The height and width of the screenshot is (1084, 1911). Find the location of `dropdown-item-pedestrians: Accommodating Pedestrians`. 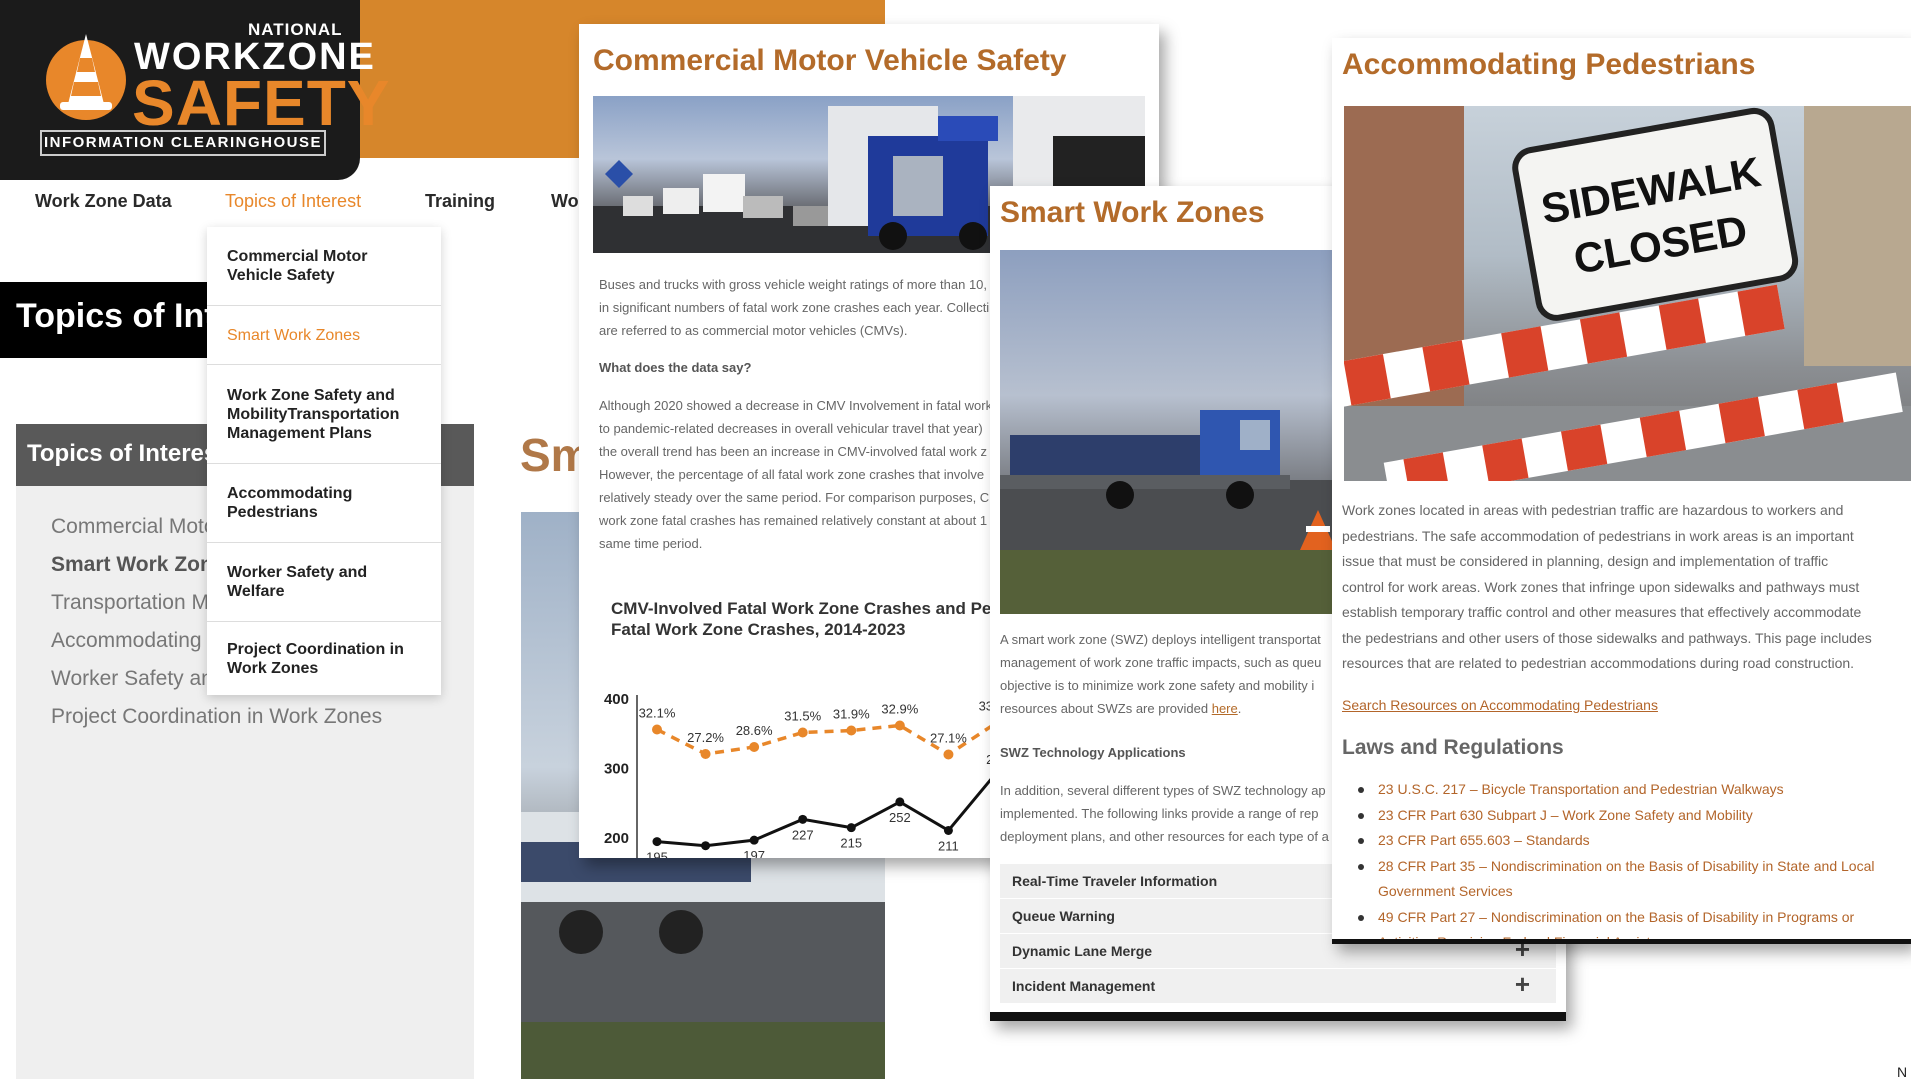

dropdown-item-pedestrians: Accommodating Pedestrians is located at coordinates (324, 503).